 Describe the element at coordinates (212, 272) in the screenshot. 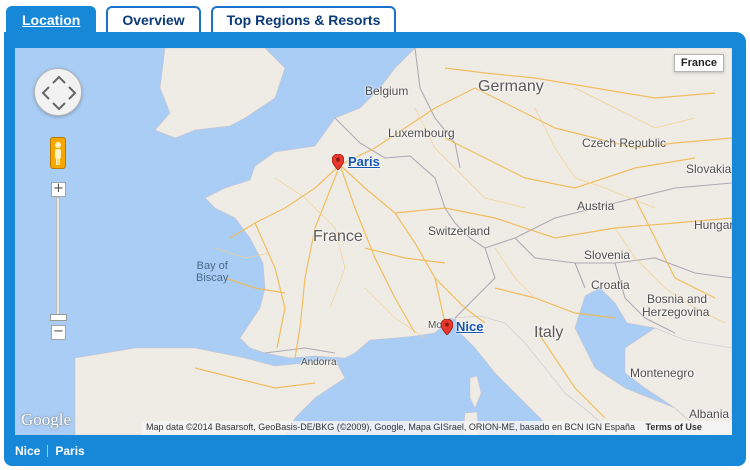

I see `label-bay-of-biscay: Bay of Biscay` at that location.